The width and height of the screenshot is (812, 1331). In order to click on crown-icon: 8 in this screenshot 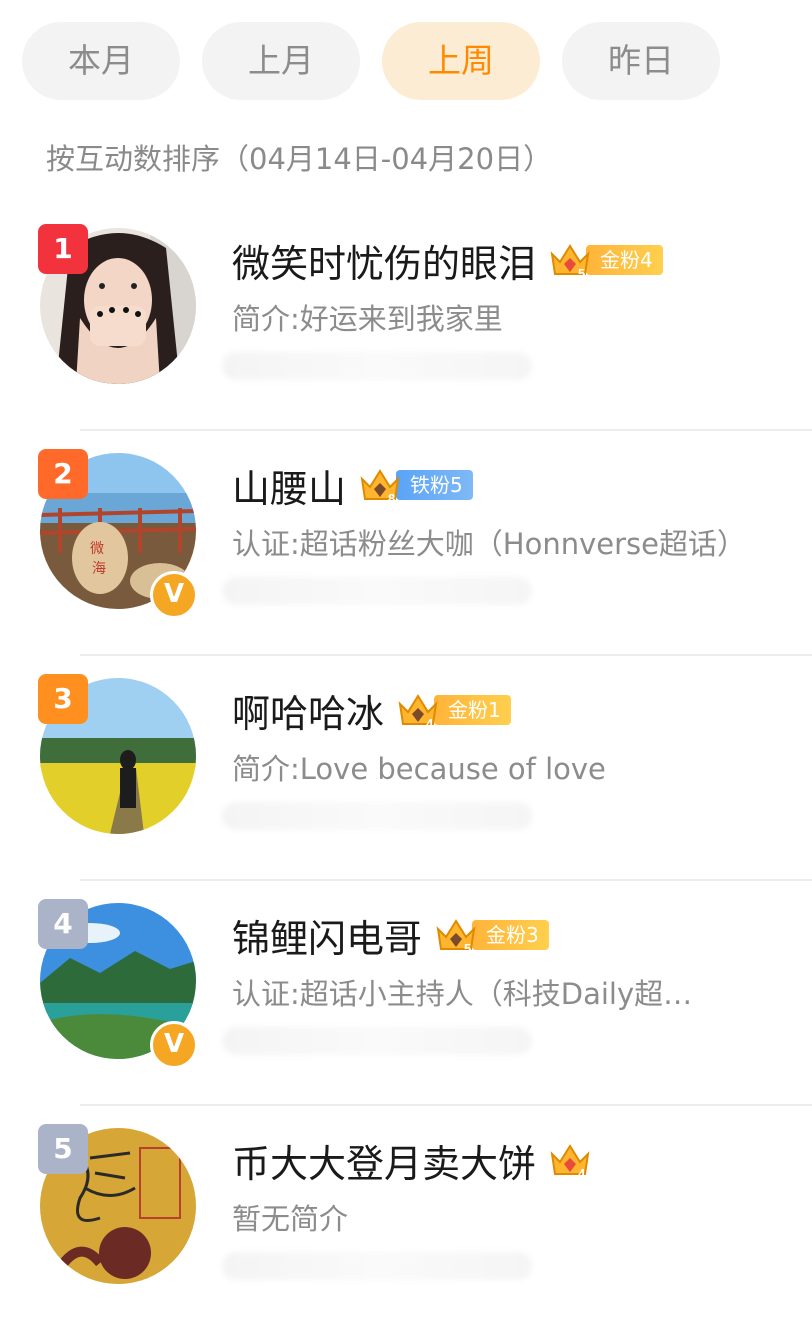, I will do `click(380, 485)`.